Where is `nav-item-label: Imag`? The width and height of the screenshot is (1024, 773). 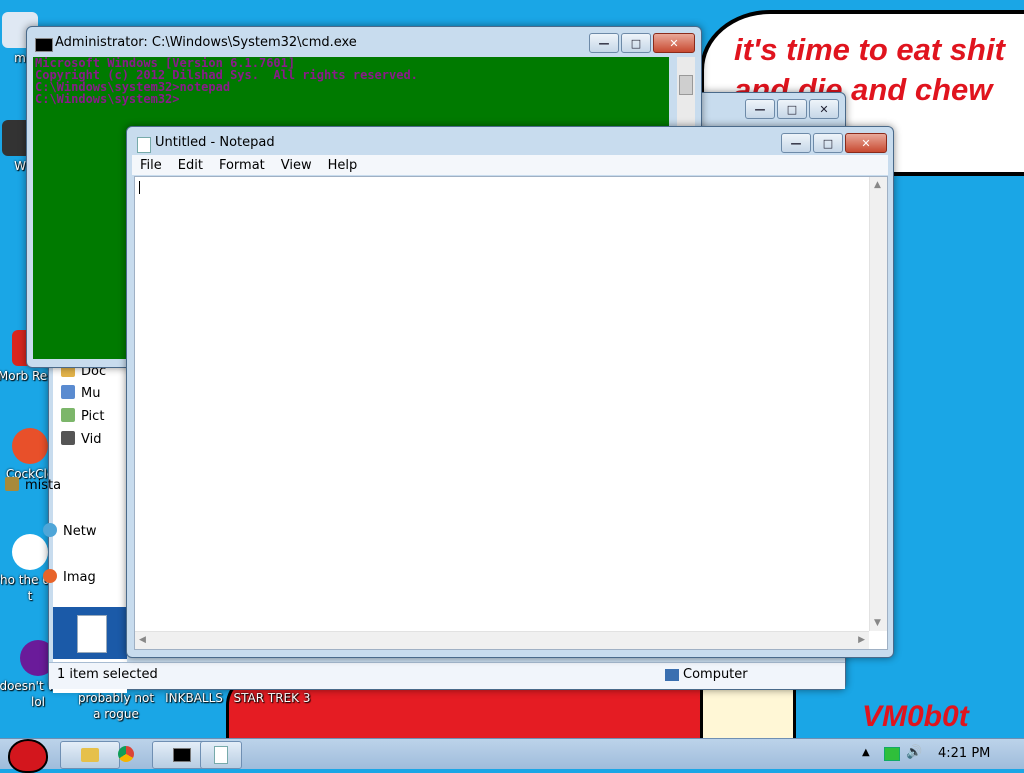 nav-item-label: Imag is located at coordinates (79, 577).